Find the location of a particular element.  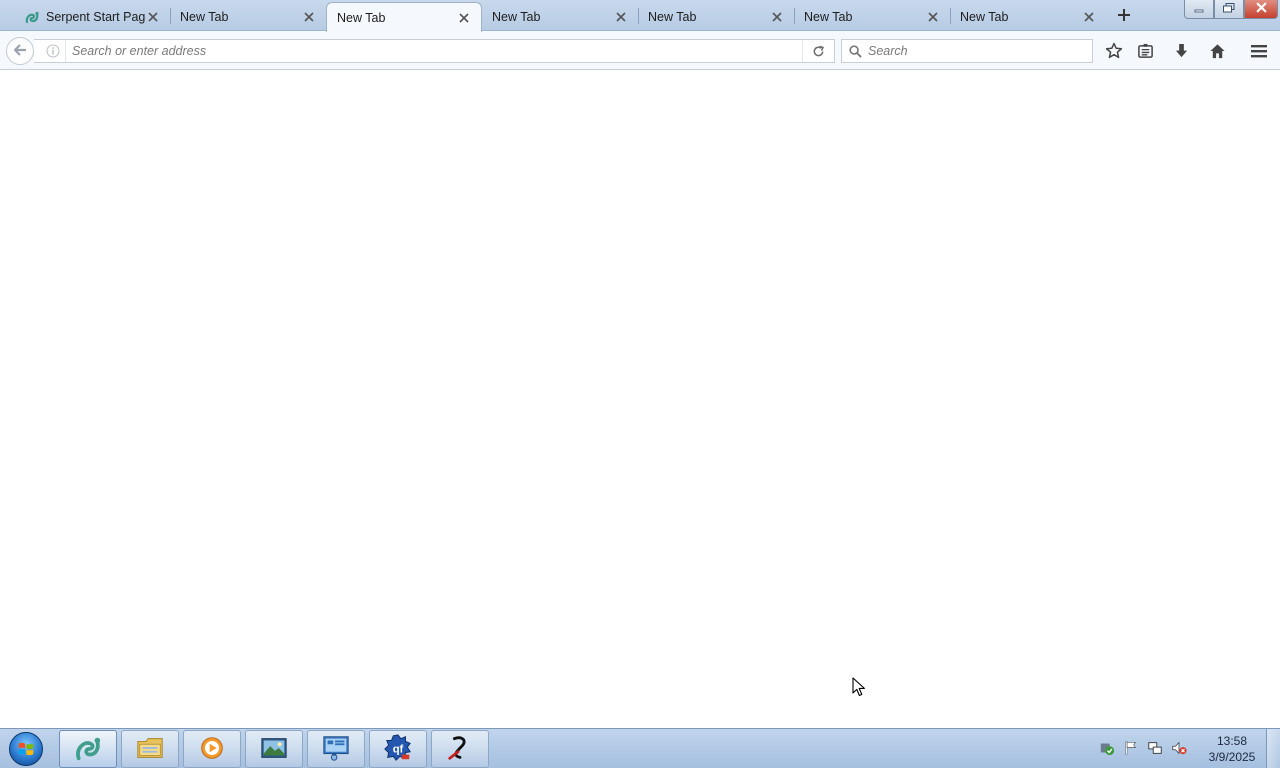

file-explorer-icon is located at coordinates (150, 749).